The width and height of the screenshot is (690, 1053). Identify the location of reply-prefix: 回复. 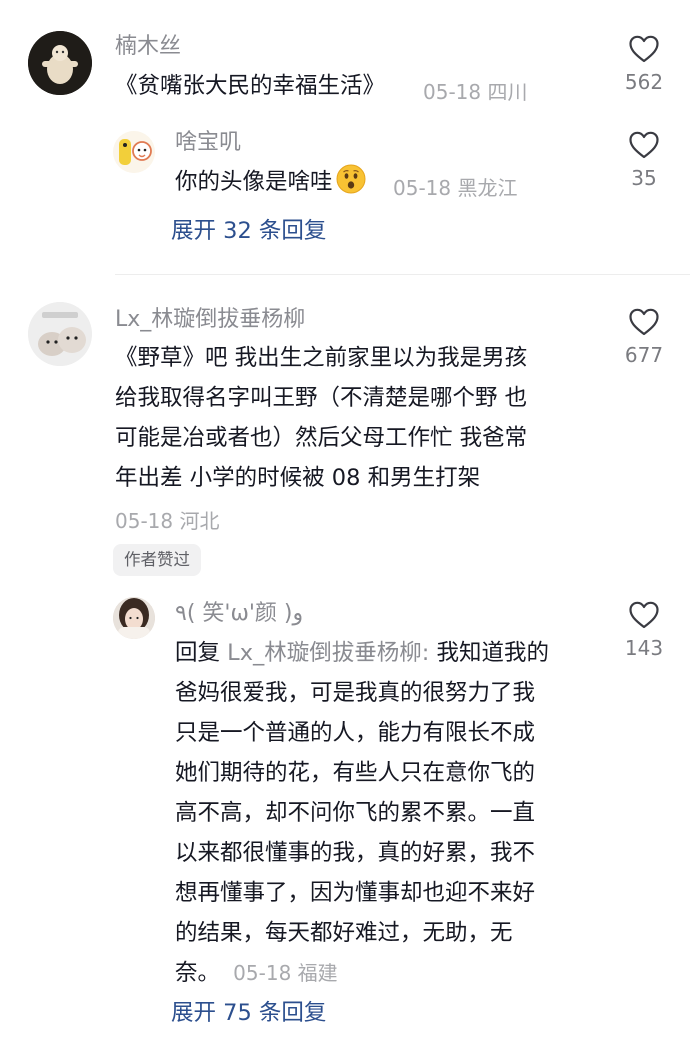
(198, 653).